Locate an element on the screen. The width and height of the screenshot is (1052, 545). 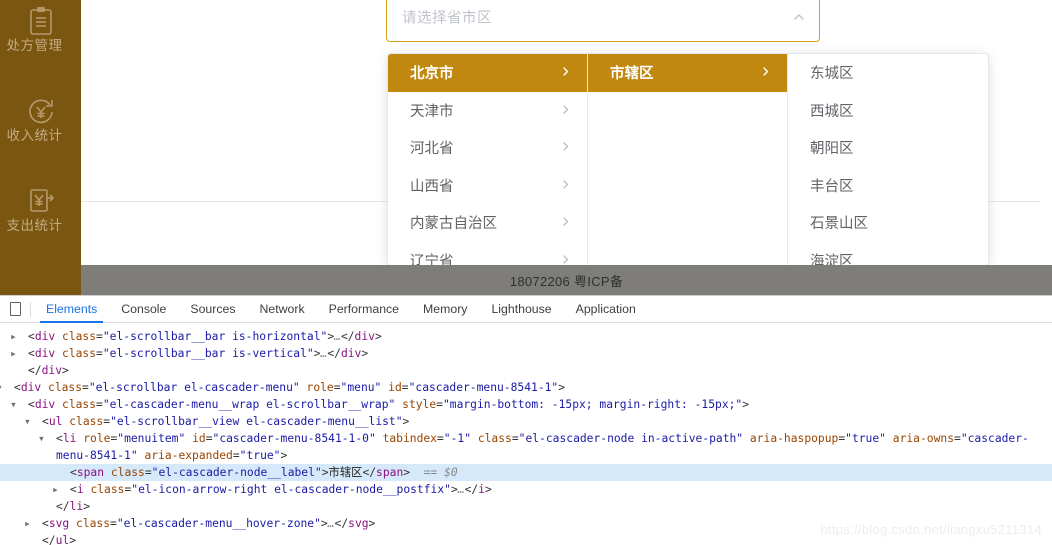
dom-token-atv: "-1" is located at coordinates (457, 438).